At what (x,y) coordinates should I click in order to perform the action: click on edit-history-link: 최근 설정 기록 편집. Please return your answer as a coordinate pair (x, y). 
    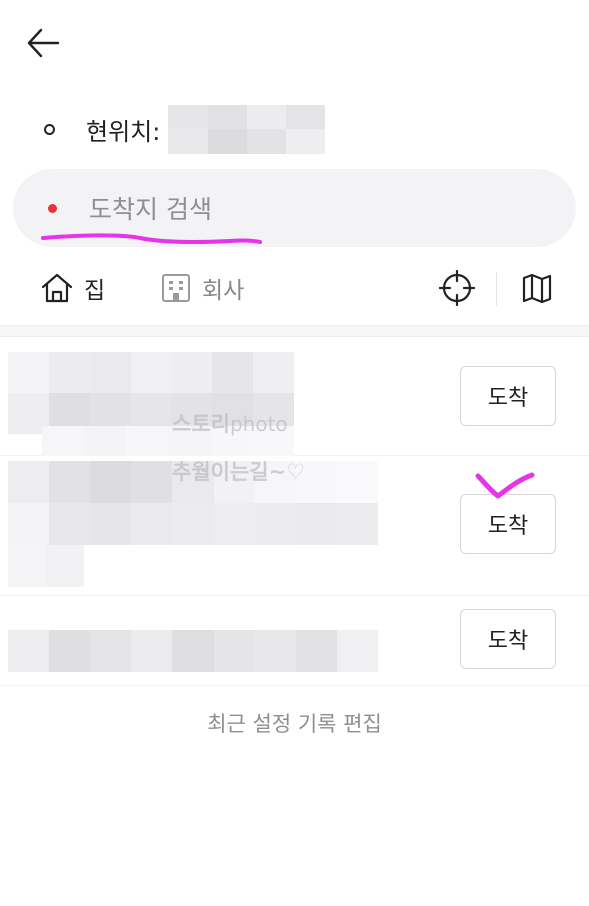
    Looking at the image, I should click on (294, 723).